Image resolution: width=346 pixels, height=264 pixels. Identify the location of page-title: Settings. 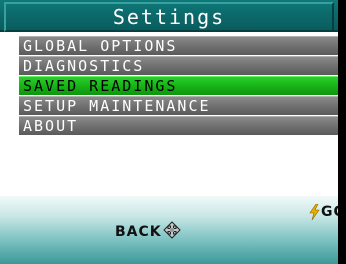
(169, 17).